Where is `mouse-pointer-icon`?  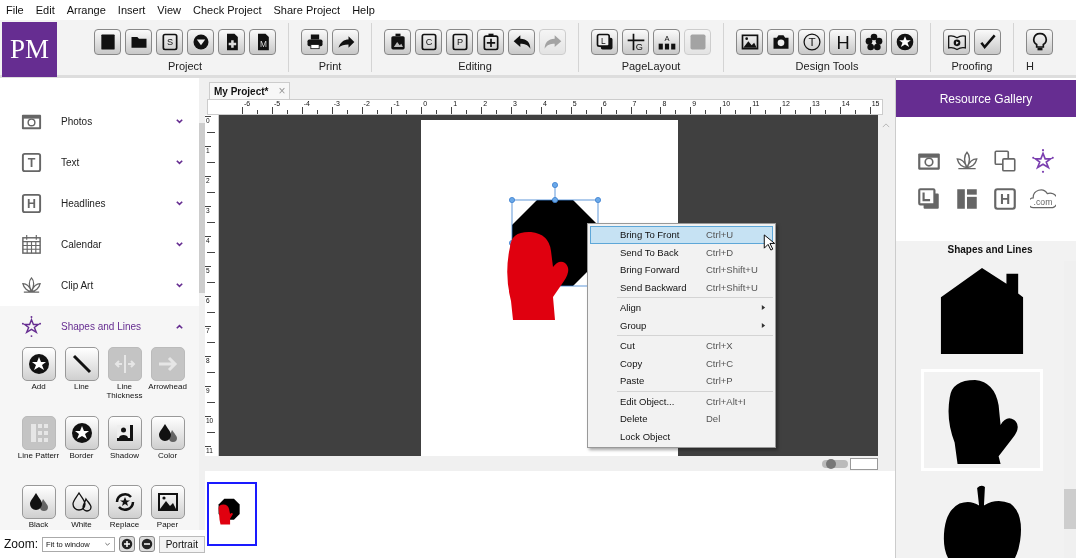 mouse-pointer-icon is located at coordinates (769, 242).